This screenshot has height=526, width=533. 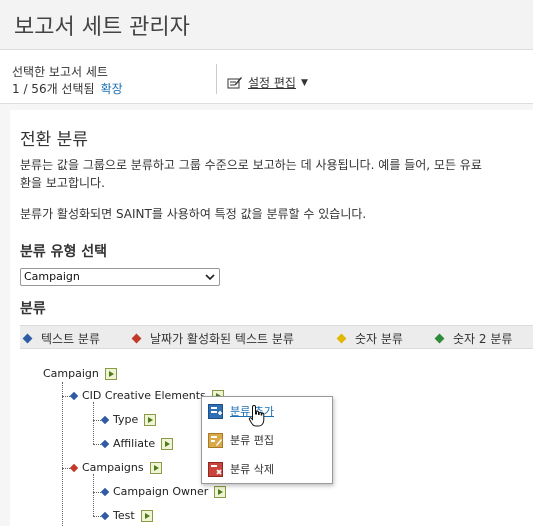 I want to click on tree-node-label: CID Creative Elements, so click(x=144, y=395).